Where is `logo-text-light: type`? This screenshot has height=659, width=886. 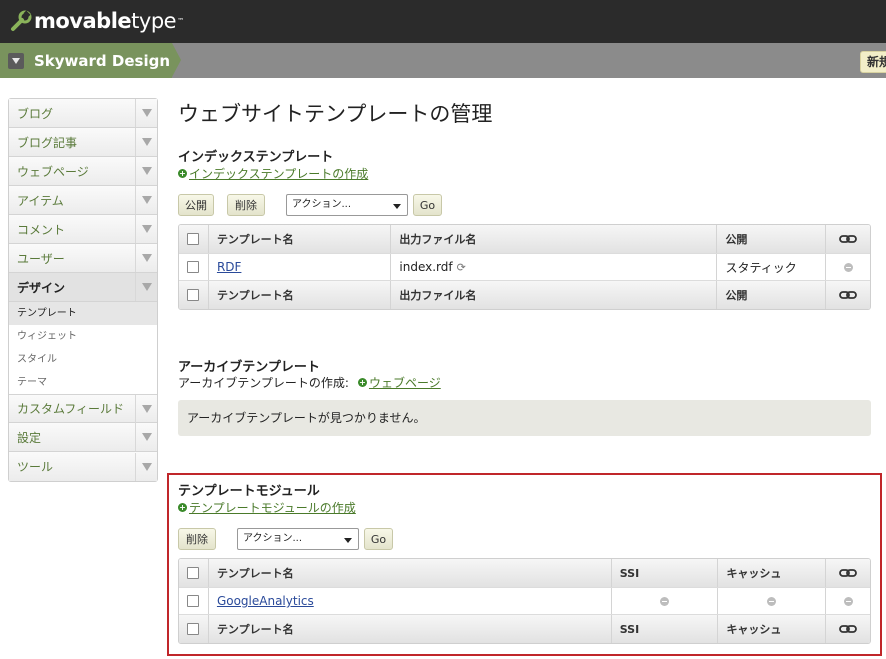 logo-text-light: type is located at coordinates (154, 21).